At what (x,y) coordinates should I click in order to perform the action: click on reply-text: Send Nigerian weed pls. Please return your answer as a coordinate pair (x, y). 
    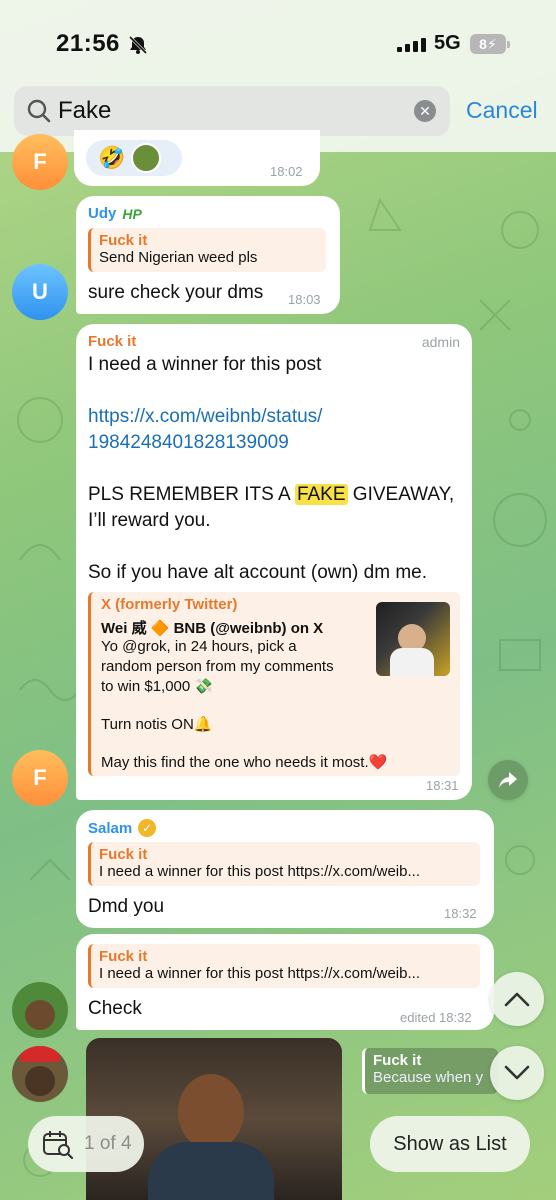
    Looking at the image, I should click on (178, 257).